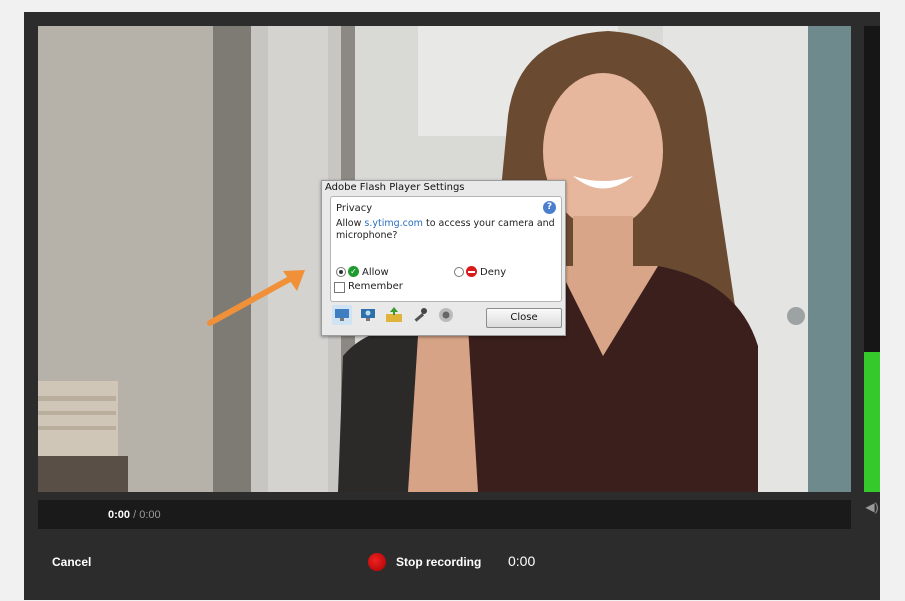 This screenshot has height=601, width=905. Describe the element at coordinates (493, 272) in the screenshot. I see `deny-label: Deny` at that location.